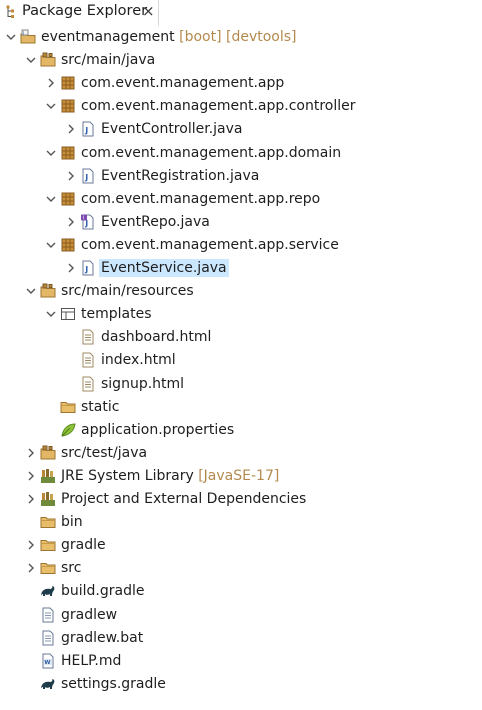 This screenshot has height=710, width=482. Describe the element at coordinates (218, 106) in the screenshot. I see `tree-item-label: com.event.management.app.controller` at that location.